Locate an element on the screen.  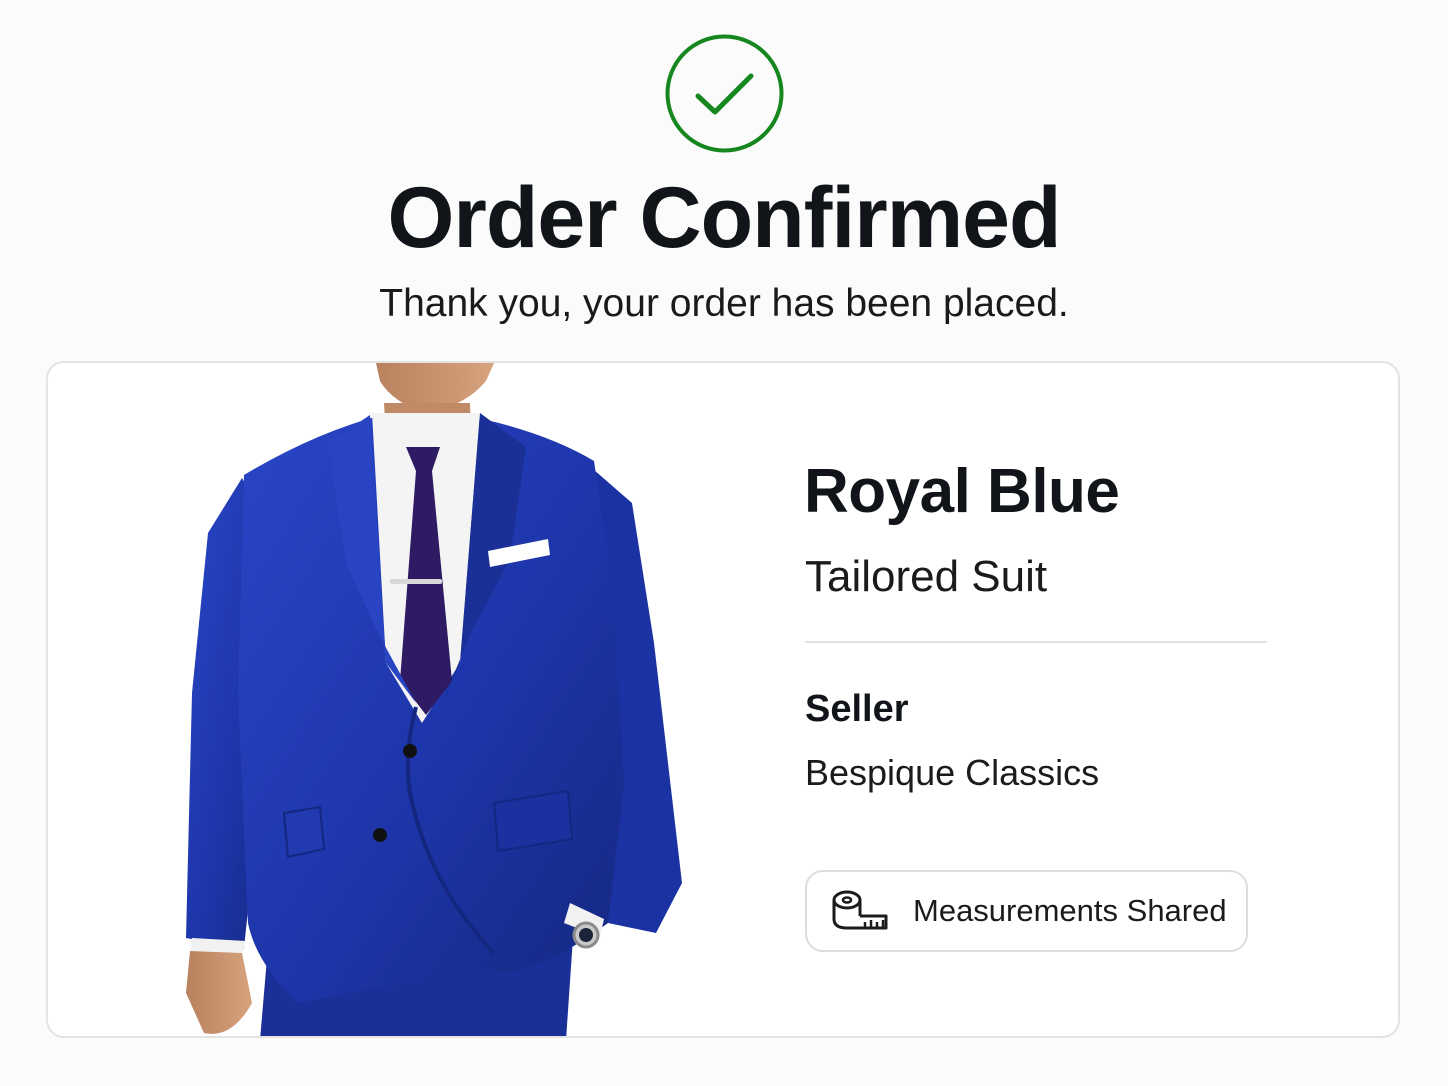
seller-label: Seller is located at coordinates (857, 709).